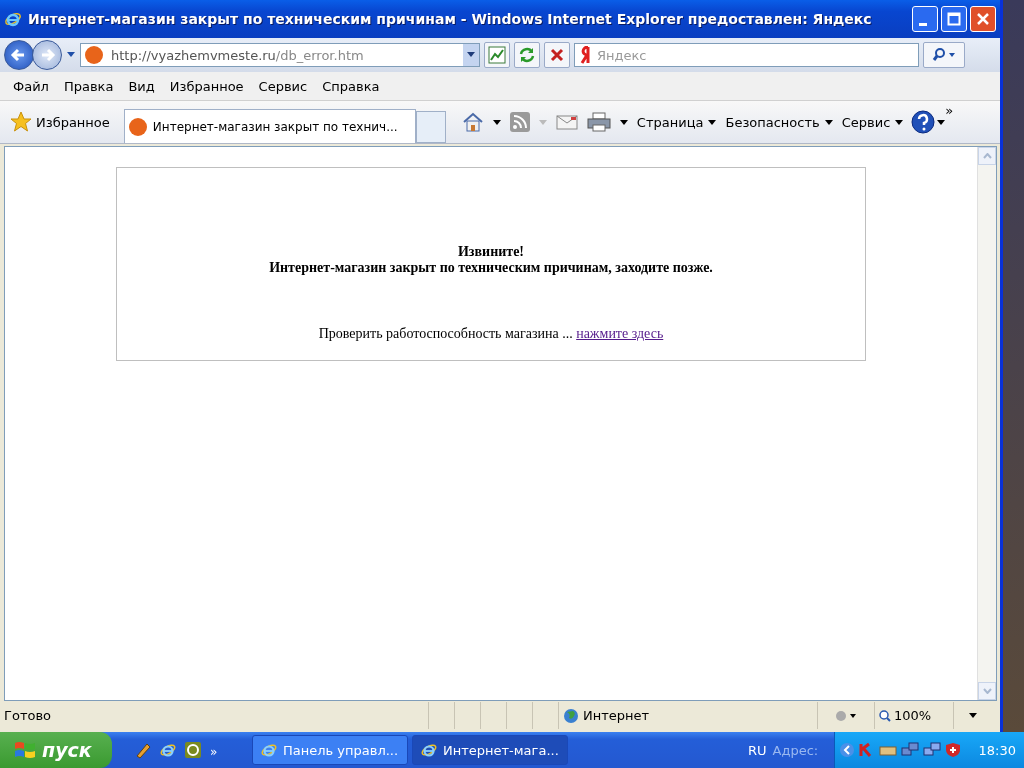 This screenshot has height=768, width=1024. I want to click on magnifier-icon, so click(885, 715).